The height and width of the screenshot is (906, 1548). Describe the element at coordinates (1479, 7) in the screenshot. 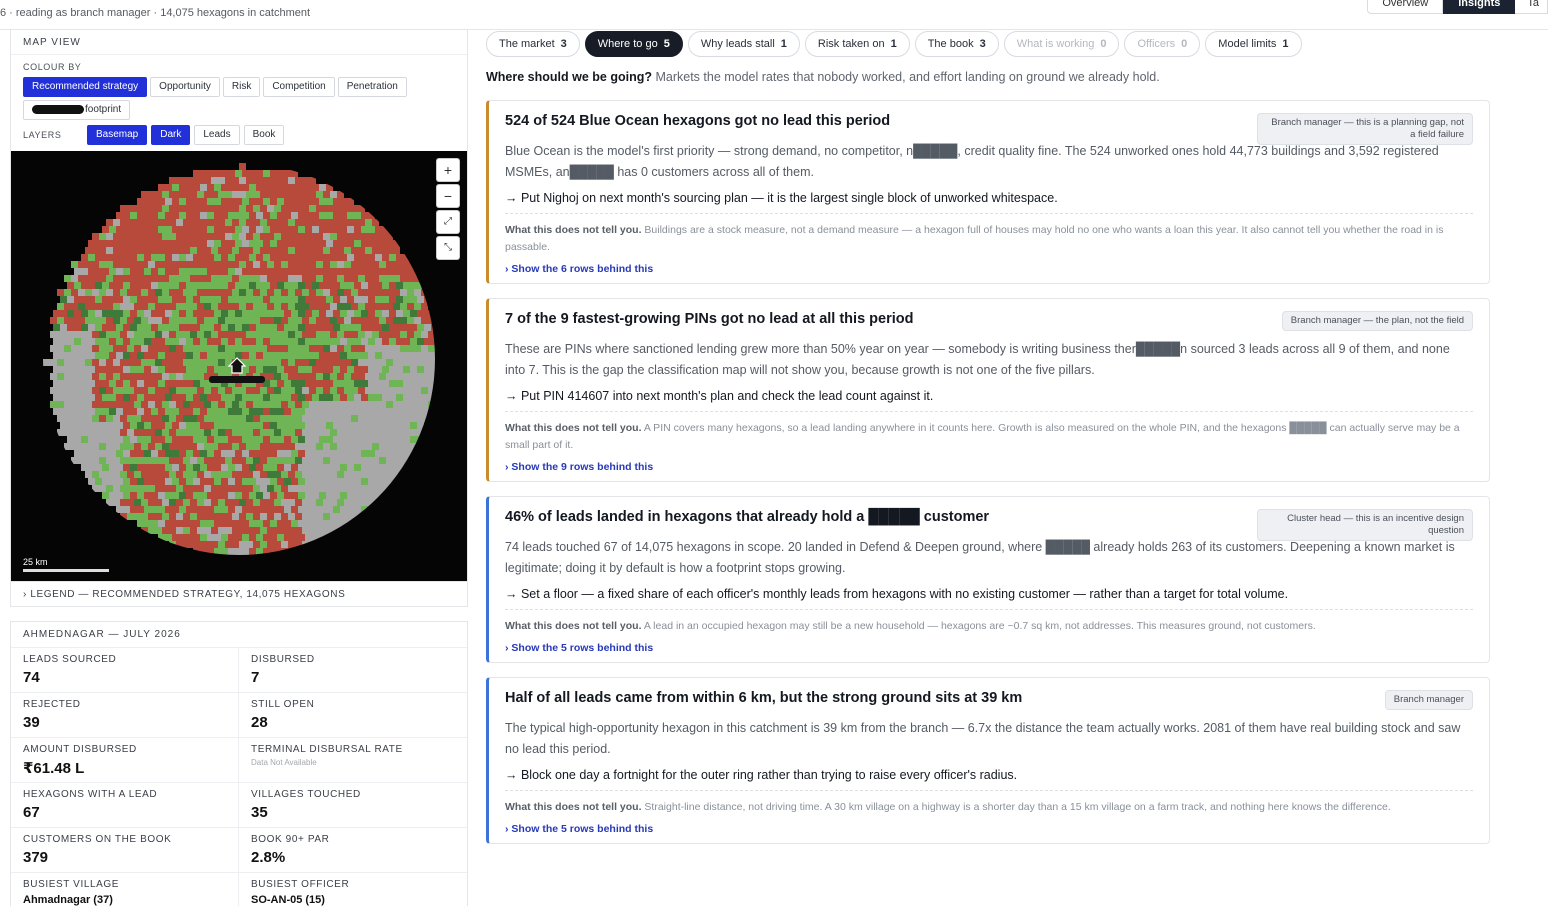

I see `tab-insights: Insights` at that location.